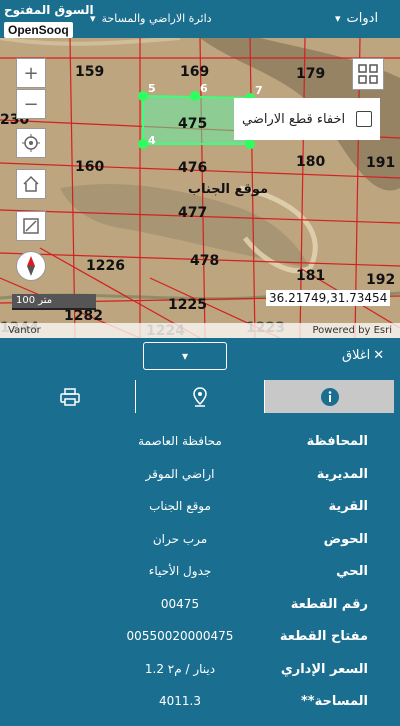 This screenshot has height=726, width=400. Describe the element at coordinates (180, 668) in the screenshot. I see `attr-value: 1.2 دينار / م٢` at that location.